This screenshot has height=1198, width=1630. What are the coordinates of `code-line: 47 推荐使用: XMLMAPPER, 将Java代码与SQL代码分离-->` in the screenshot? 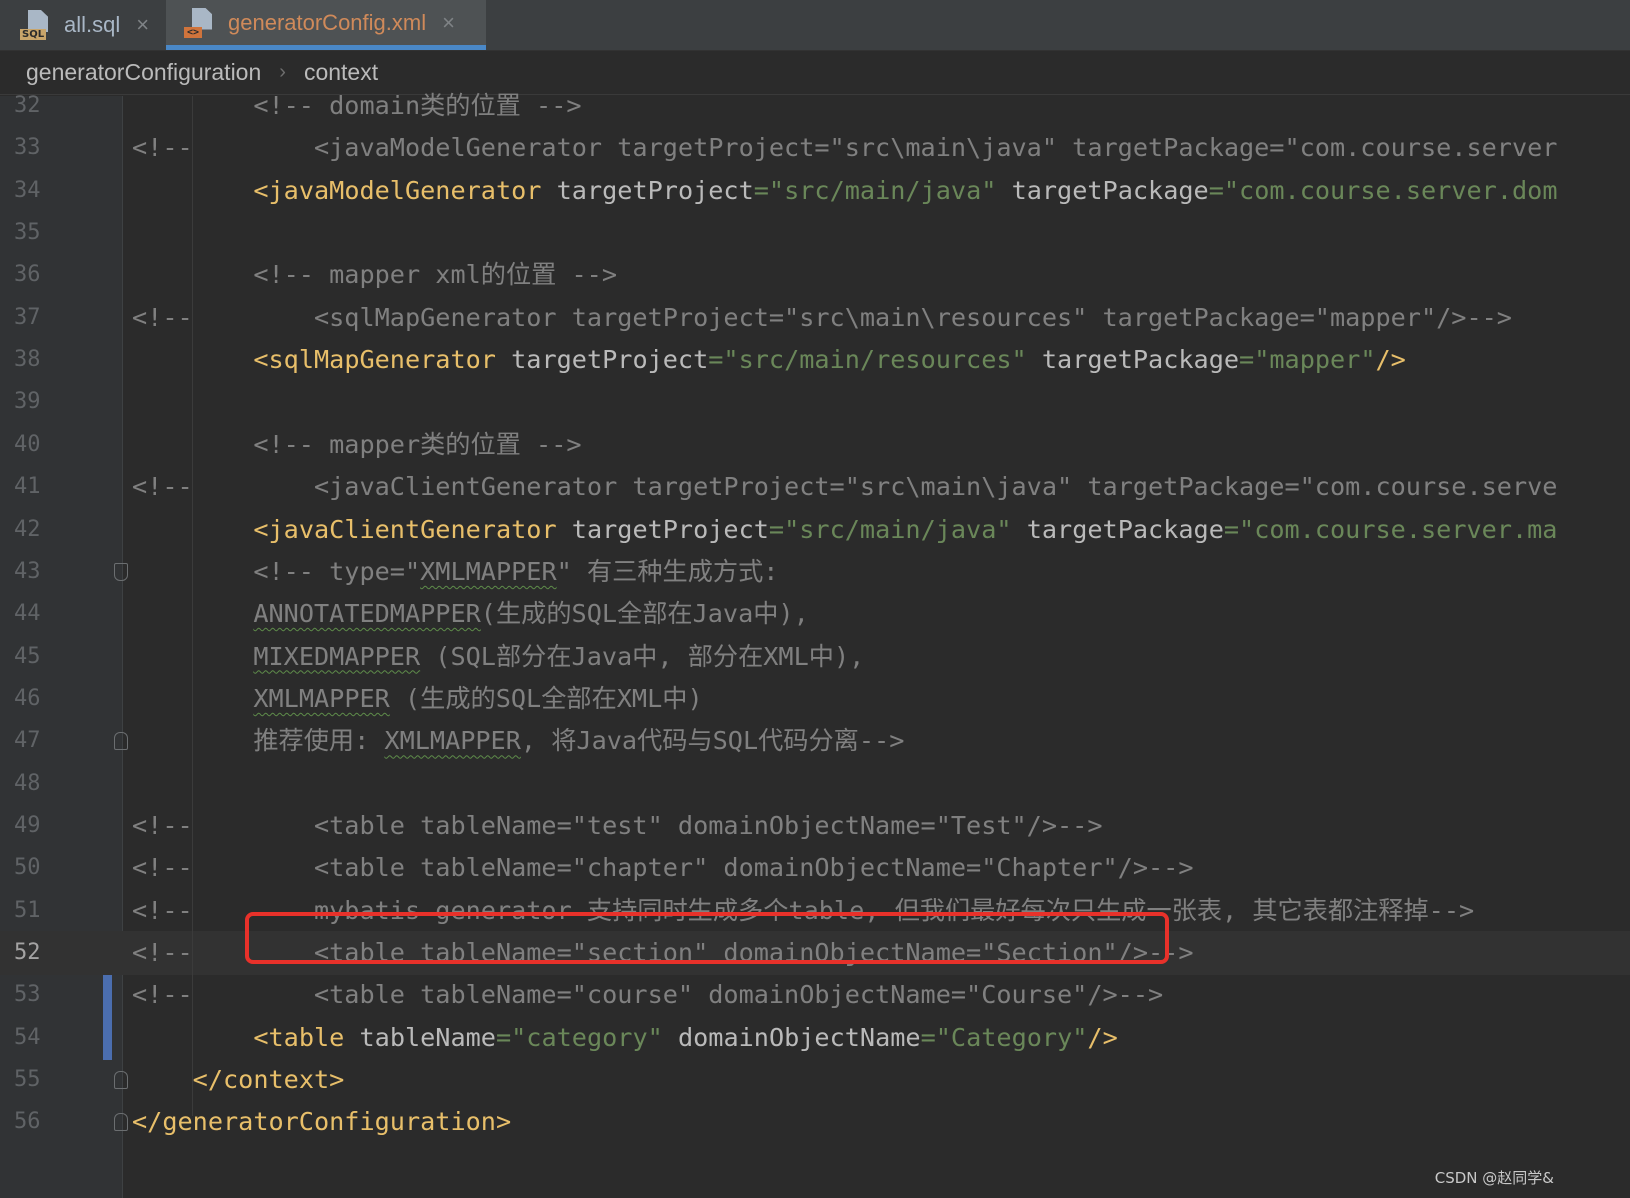 It's located at (815, 741).